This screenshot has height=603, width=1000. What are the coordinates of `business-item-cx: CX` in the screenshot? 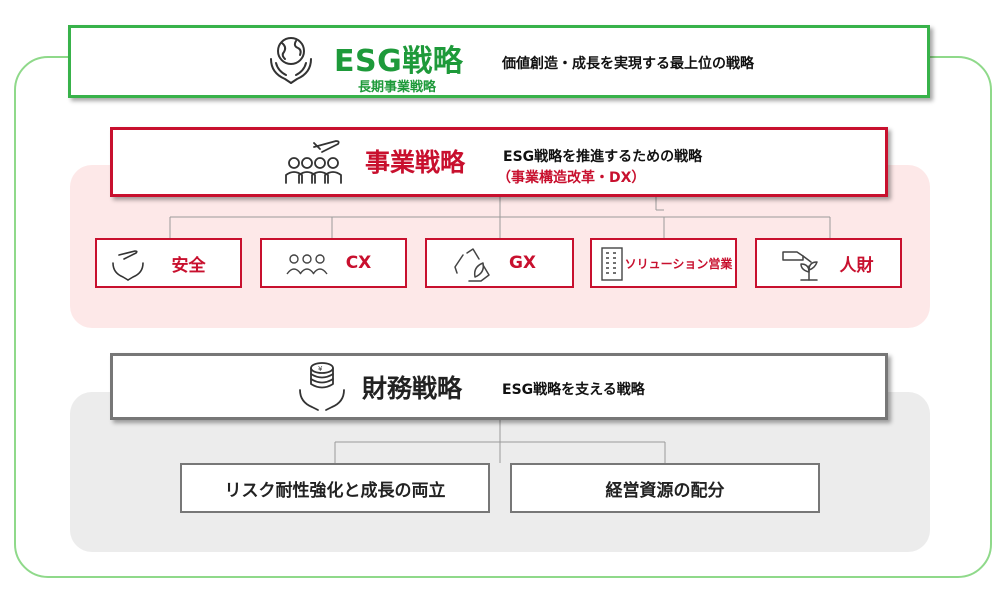 It's located at (333, 263).